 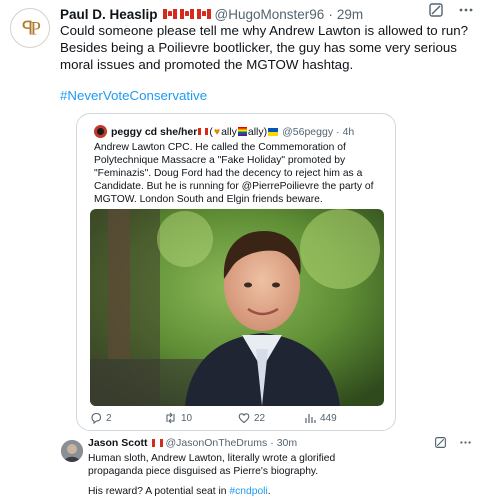 What do you see at coordinates (244, 418) in the screenshot?
I see `heart-icon` at bounding box center [244, 418].